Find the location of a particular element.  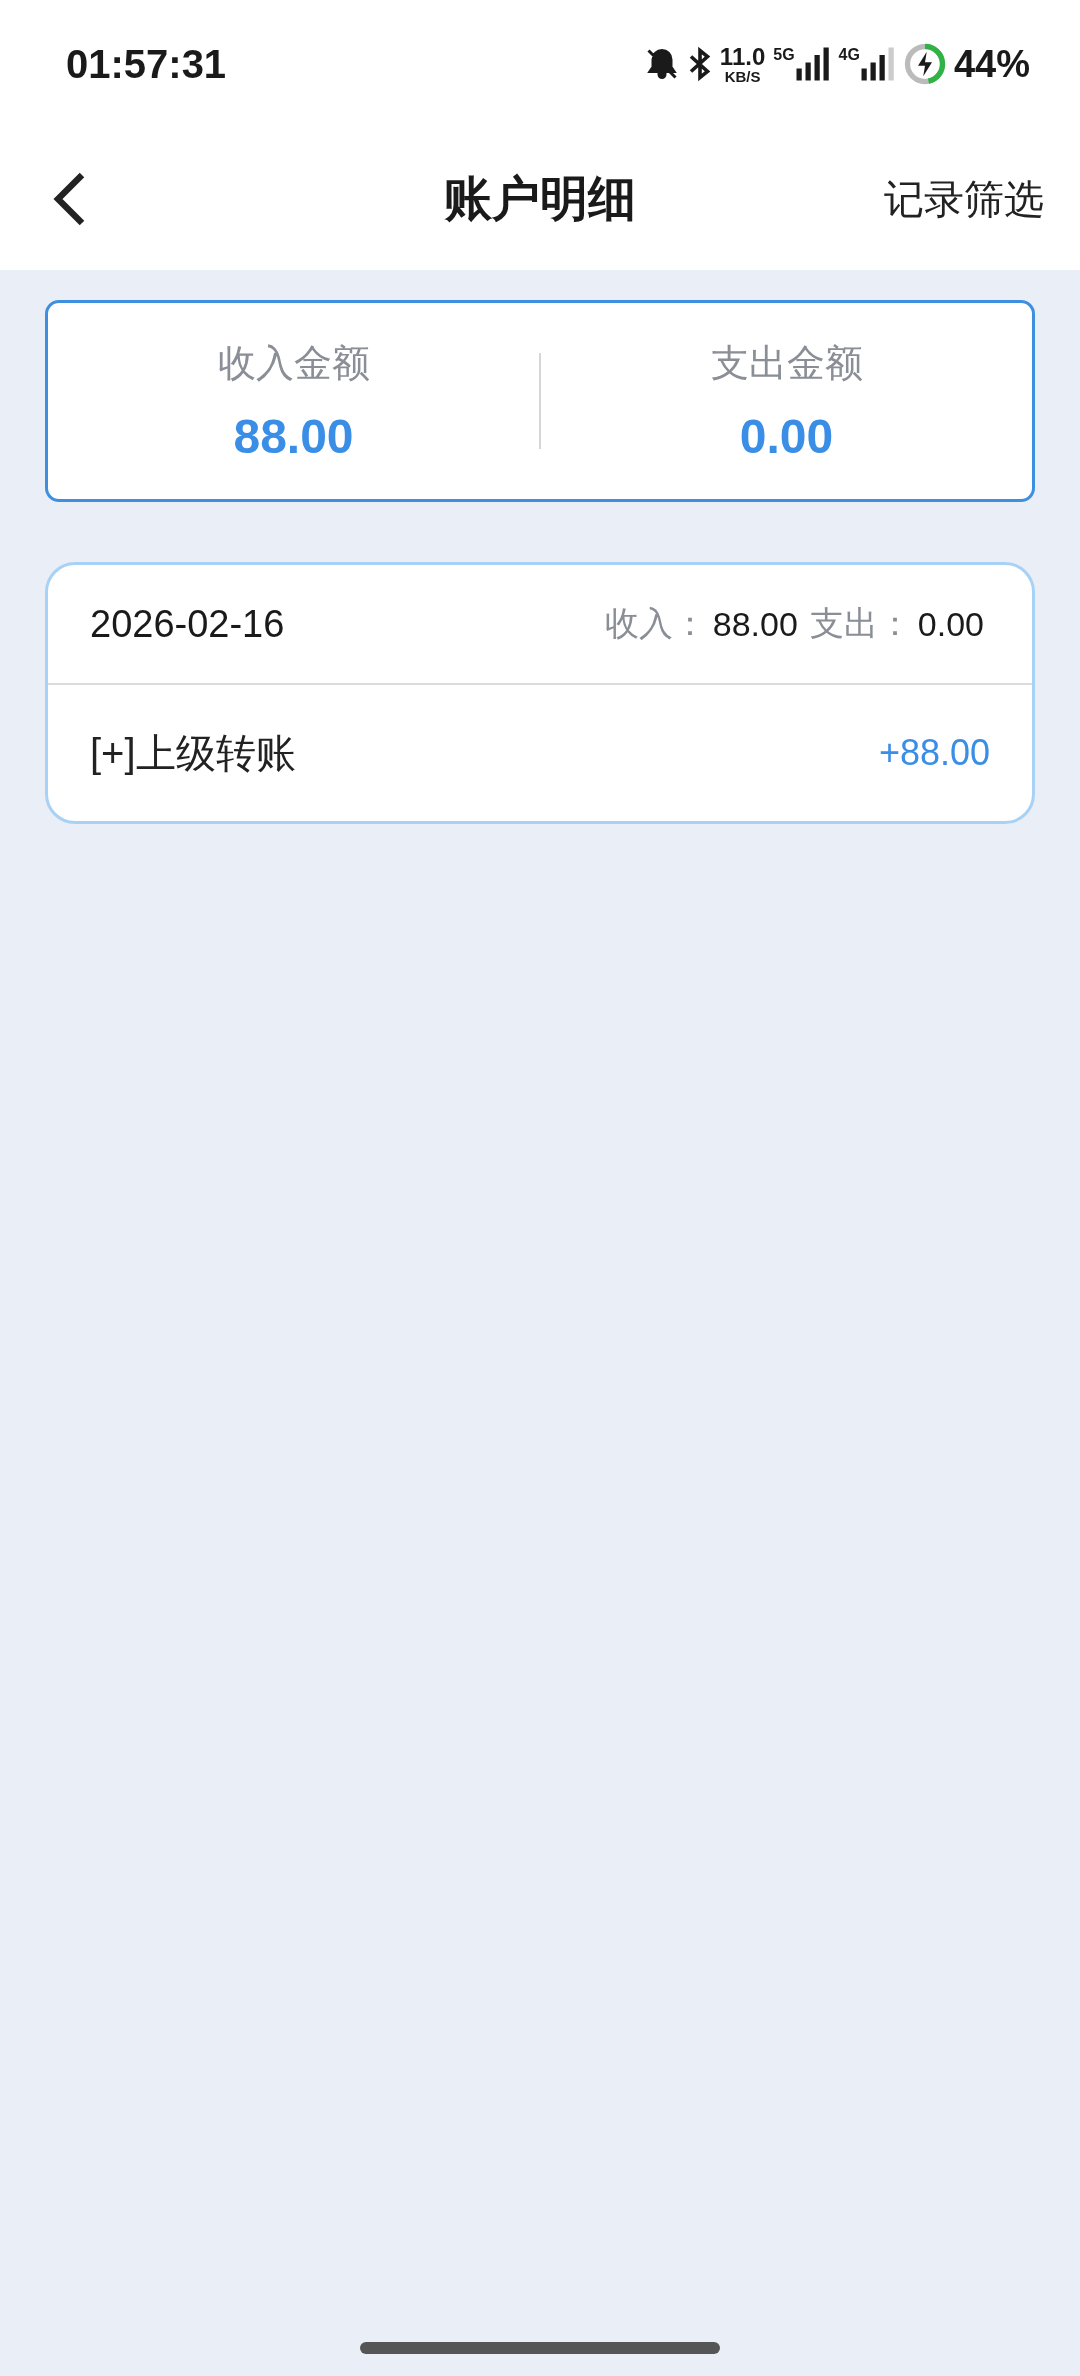

summary-label: 收入金额 is located at coordinates (293, 363).